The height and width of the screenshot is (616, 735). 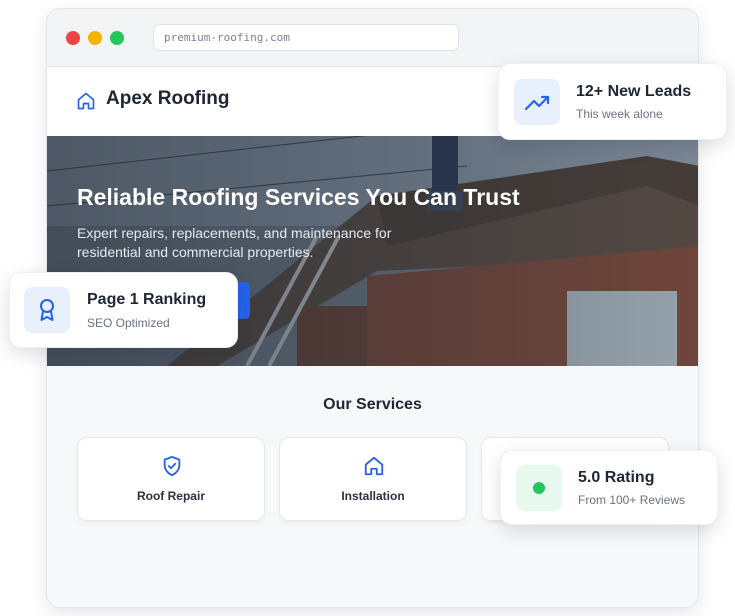 I want to click on browser-chrome: premium-roofing.com, so click(x=372, y=38).